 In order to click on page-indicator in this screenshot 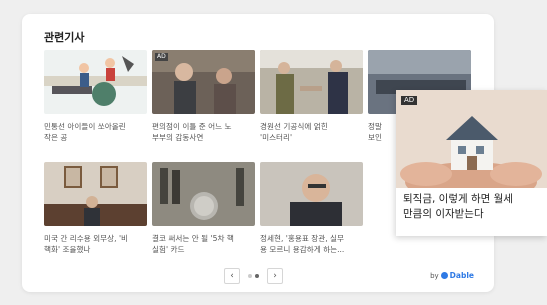, I will do `click(253, 276)`.